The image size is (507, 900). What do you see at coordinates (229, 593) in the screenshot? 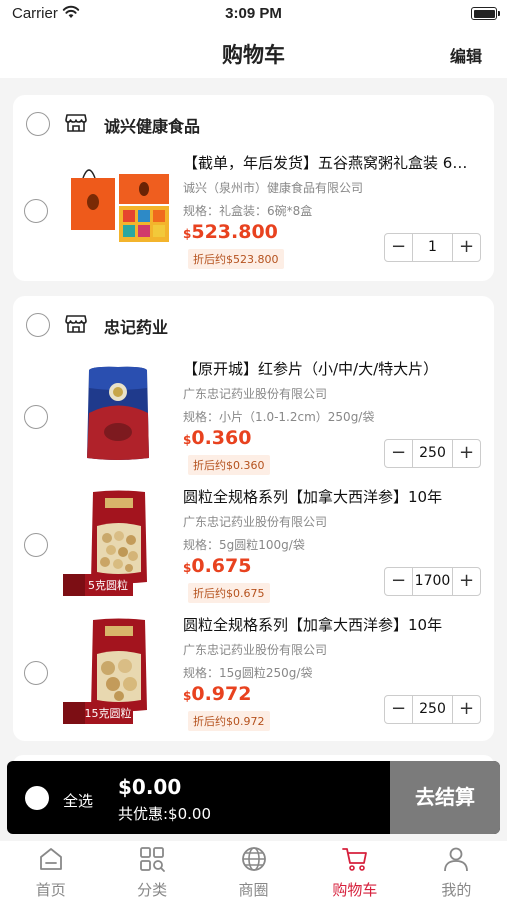
I see `discount-badge: 折后约$0.675` at bounding box center [229, 593].